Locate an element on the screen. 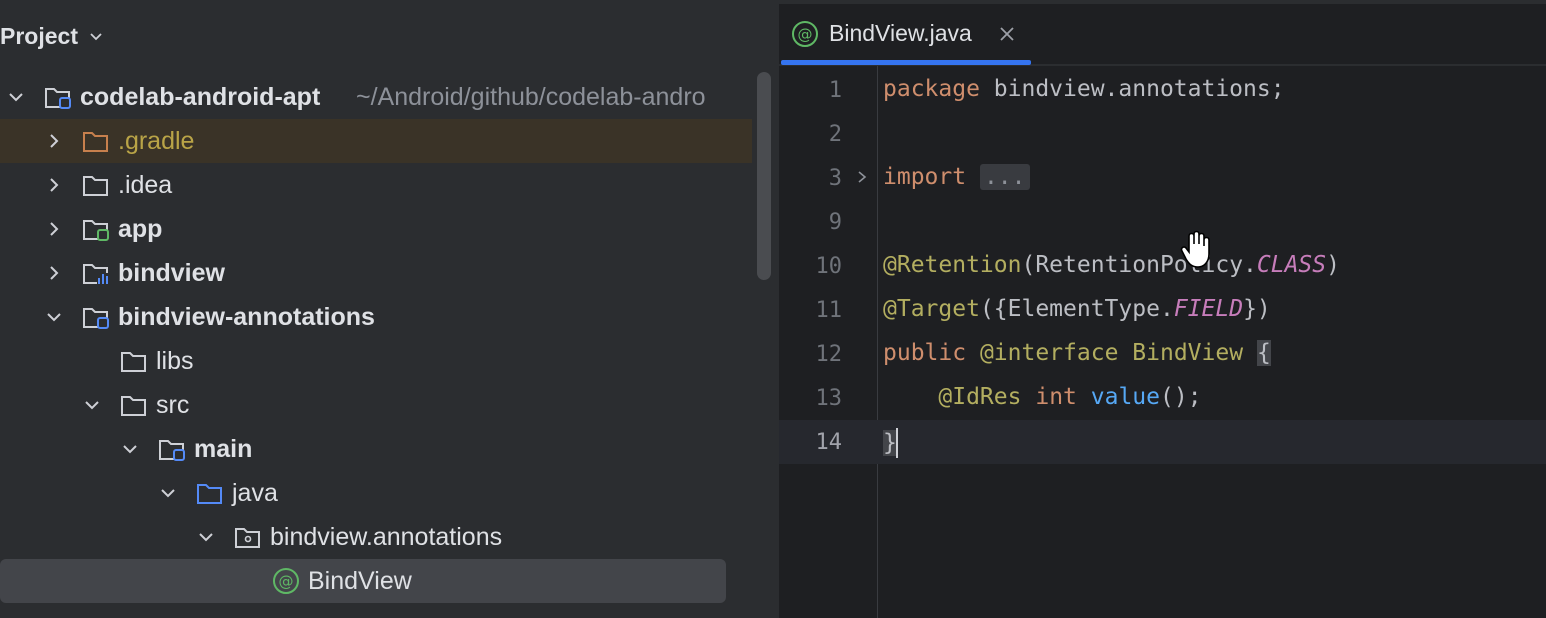  code-line: 12 public @interface BindView { is located at coordinates (1162, 354).